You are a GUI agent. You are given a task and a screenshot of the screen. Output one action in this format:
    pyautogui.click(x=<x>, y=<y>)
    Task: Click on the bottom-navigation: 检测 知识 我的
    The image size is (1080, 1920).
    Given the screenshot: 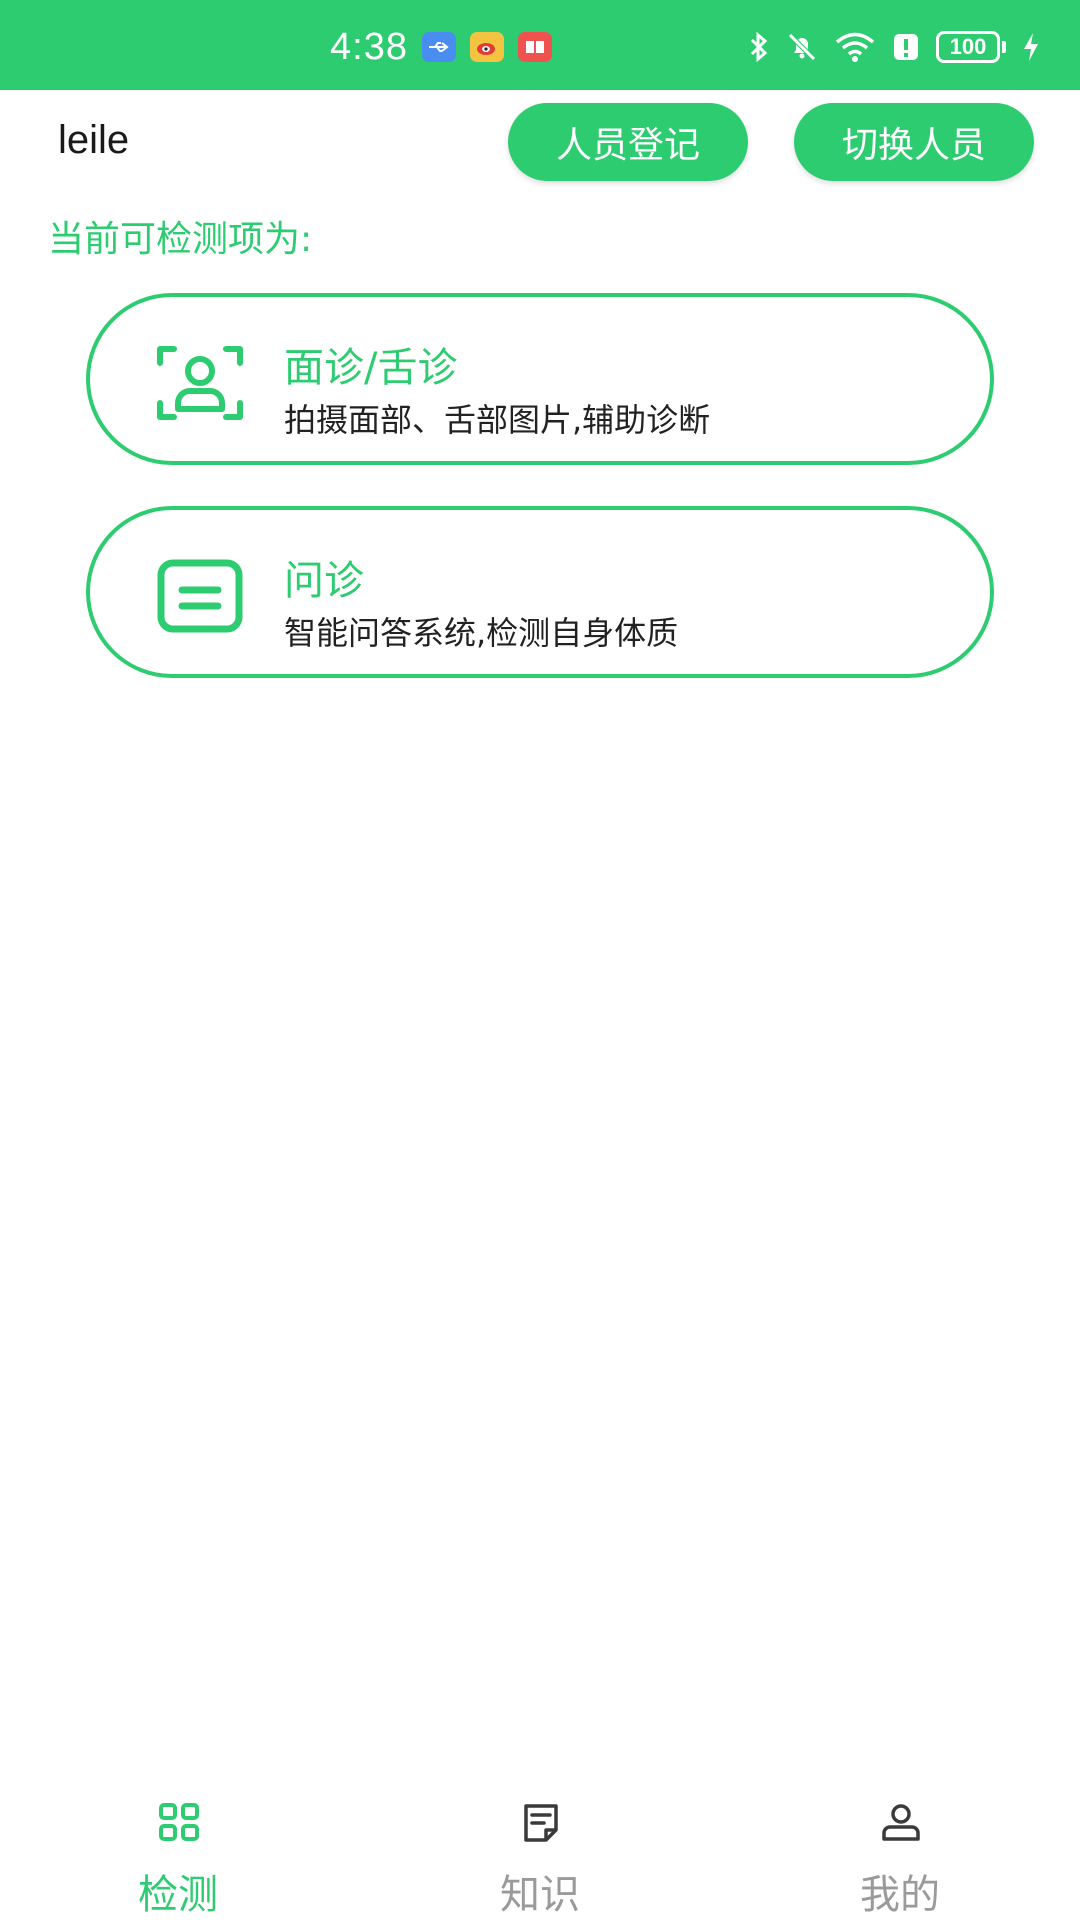 What is the action you would take?
    pyautogui.click(x=540, y=1850)
    